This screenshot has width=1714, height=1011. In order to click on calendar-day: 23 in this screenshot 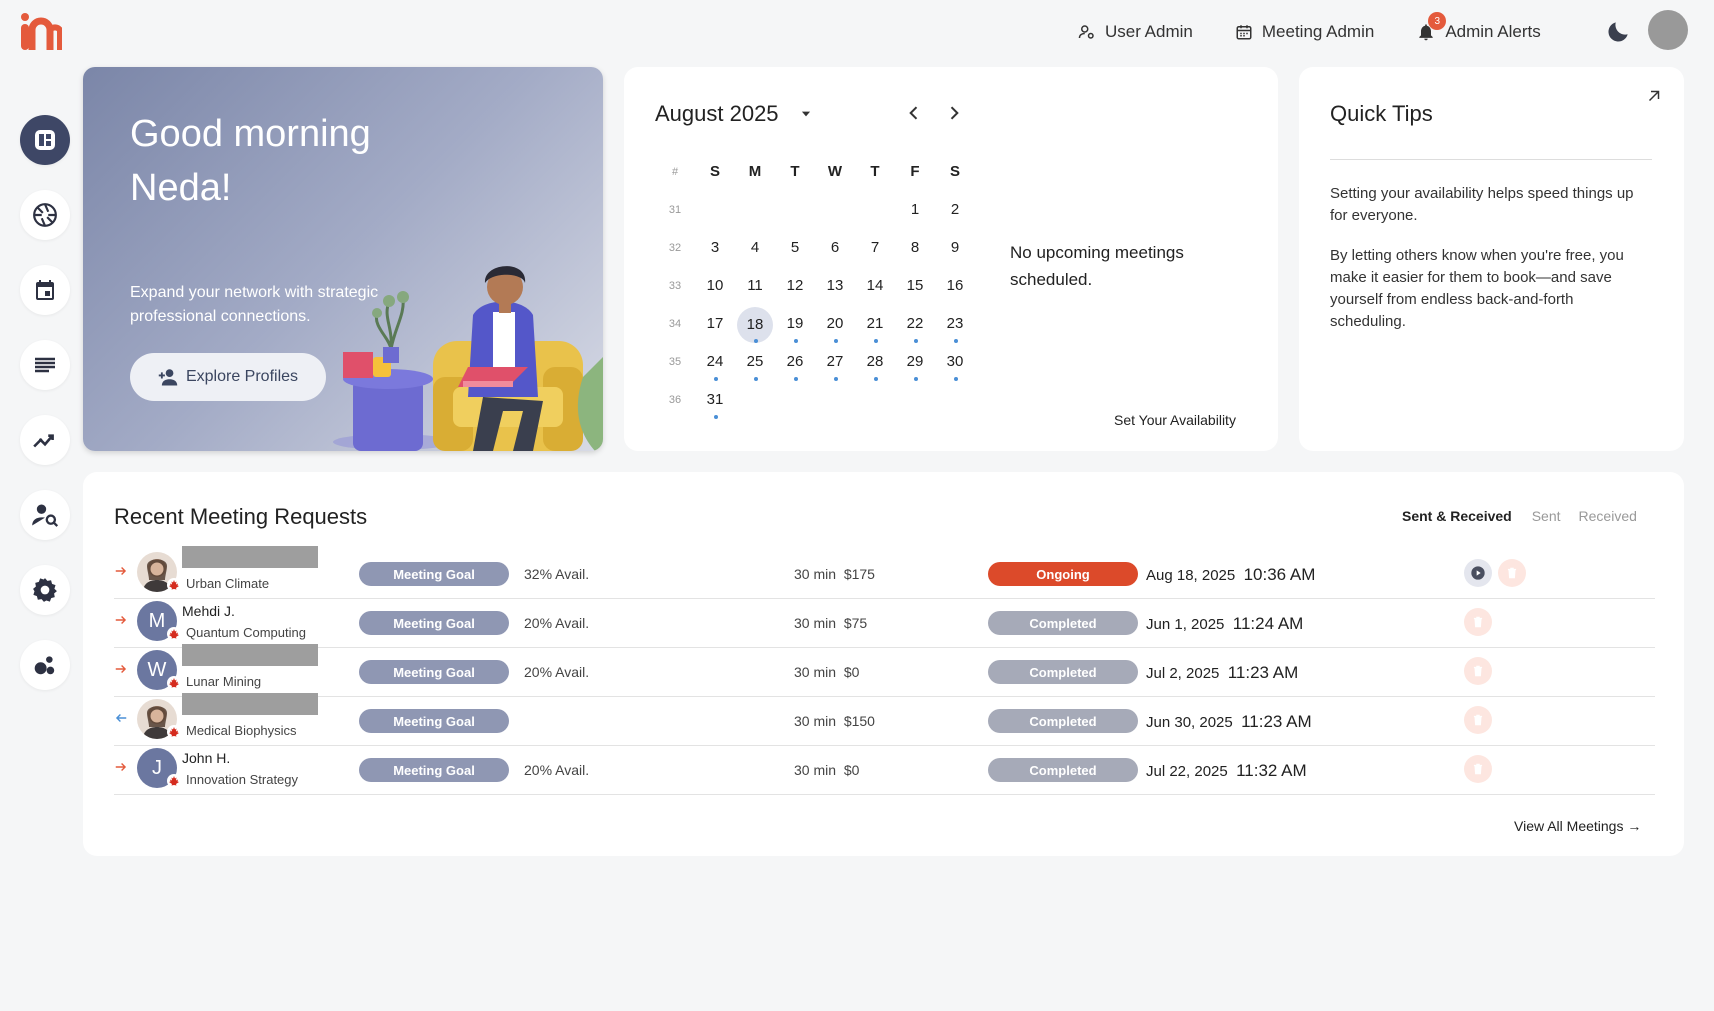, I will do `click(955, 325)`.